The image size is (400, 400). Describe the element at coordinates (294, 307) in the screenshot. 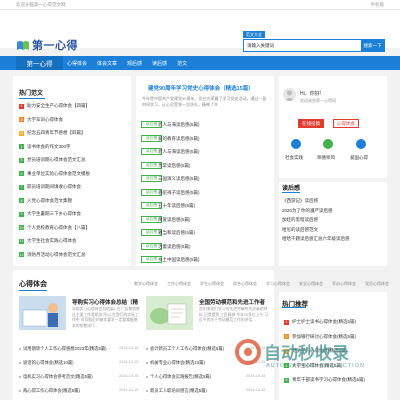

I see `recommend-underline` at that location.